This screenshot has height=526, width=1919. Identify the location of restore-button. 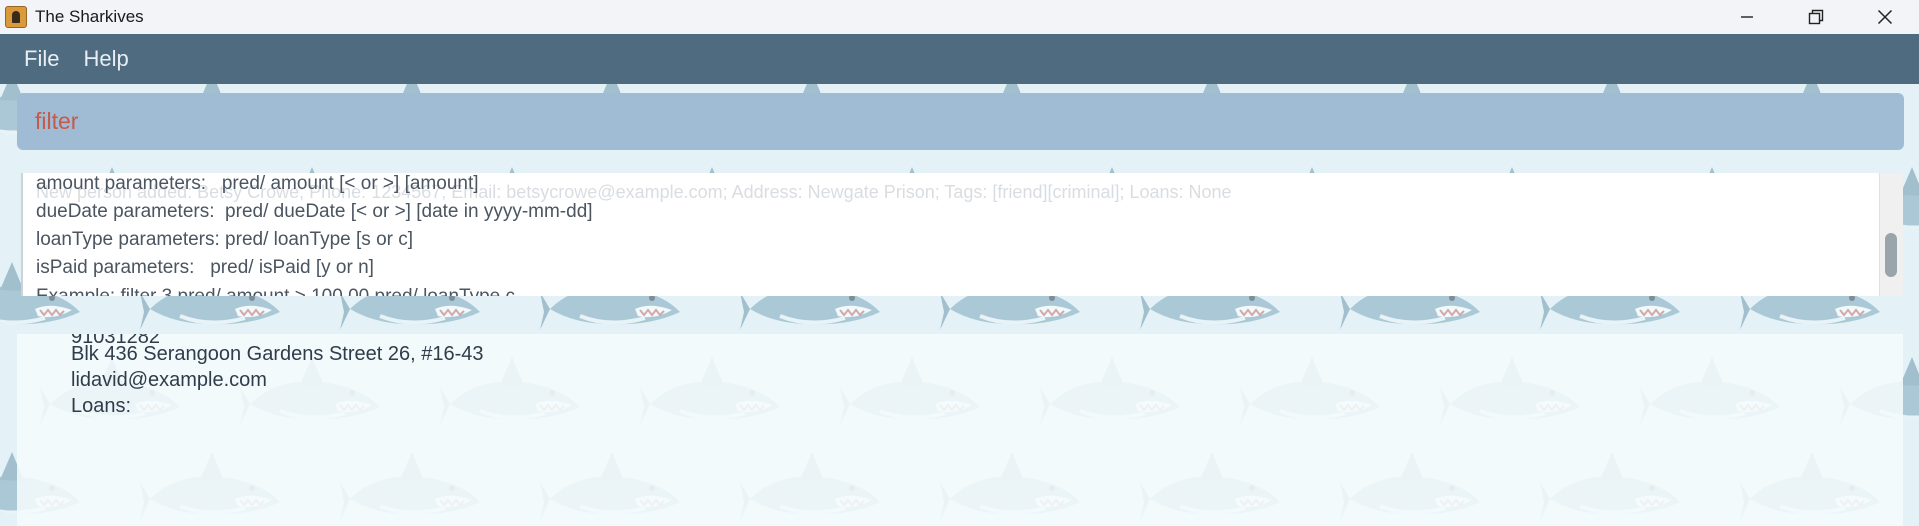
(1815, 17).